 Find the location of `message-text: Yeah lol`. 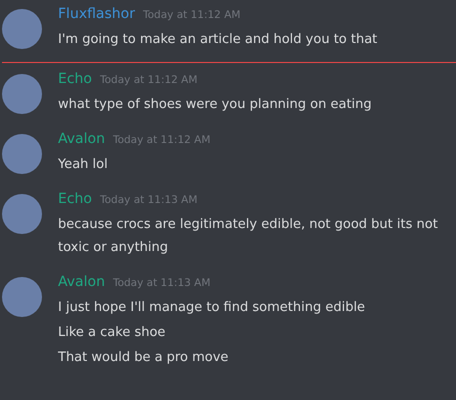

message-text: Yeah lol is located at coordinates (83, 165).